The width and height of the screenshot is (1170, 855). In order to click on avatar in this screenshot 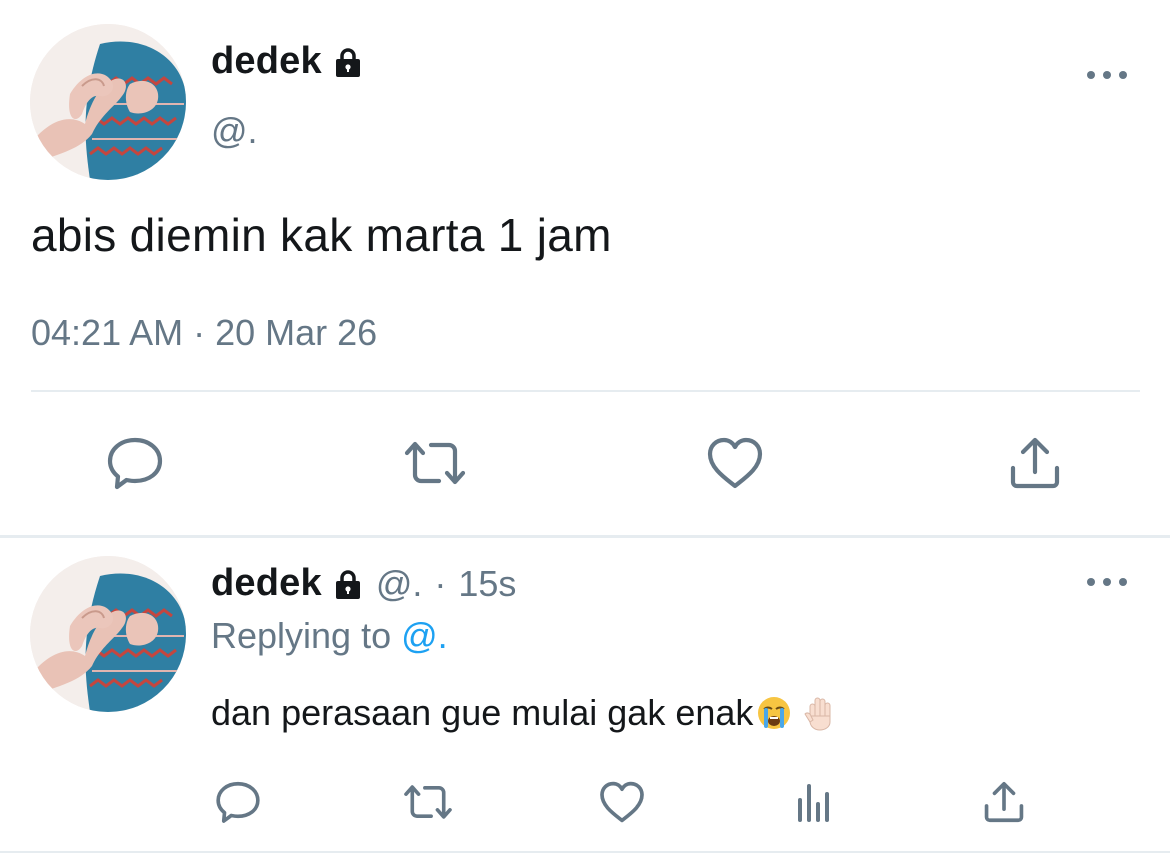, I will do `click(108, 102)`.